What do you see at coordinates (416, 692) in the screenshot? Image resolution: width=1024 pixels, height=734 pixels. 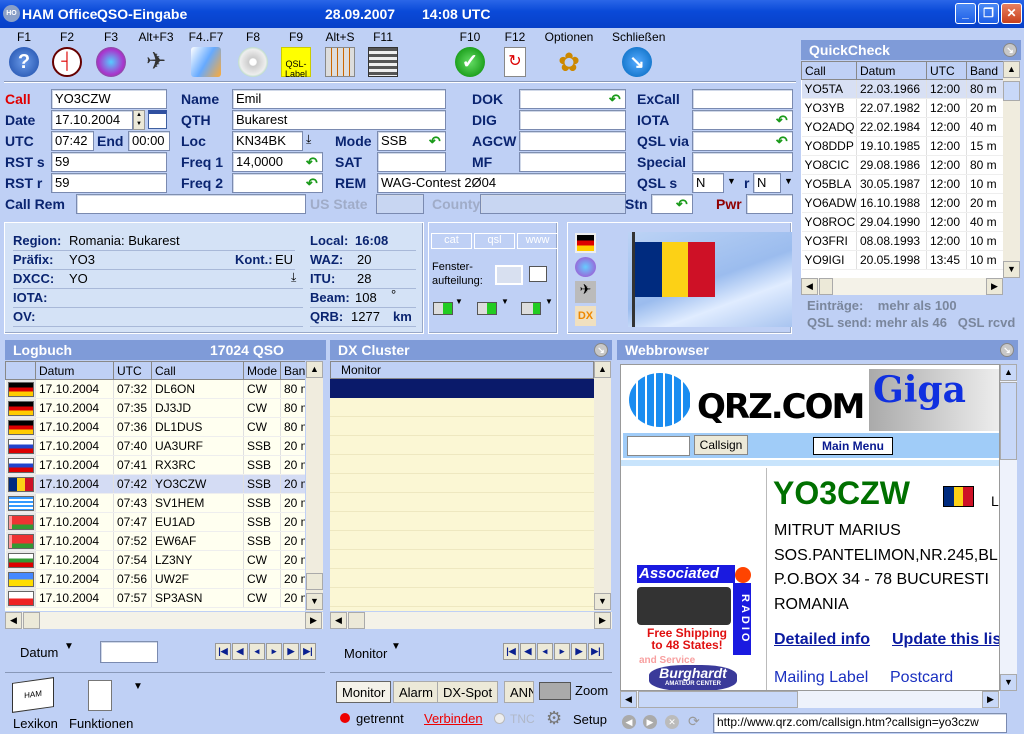 I see `tab-alarm: Alarm` at bounding box center [416, 692].